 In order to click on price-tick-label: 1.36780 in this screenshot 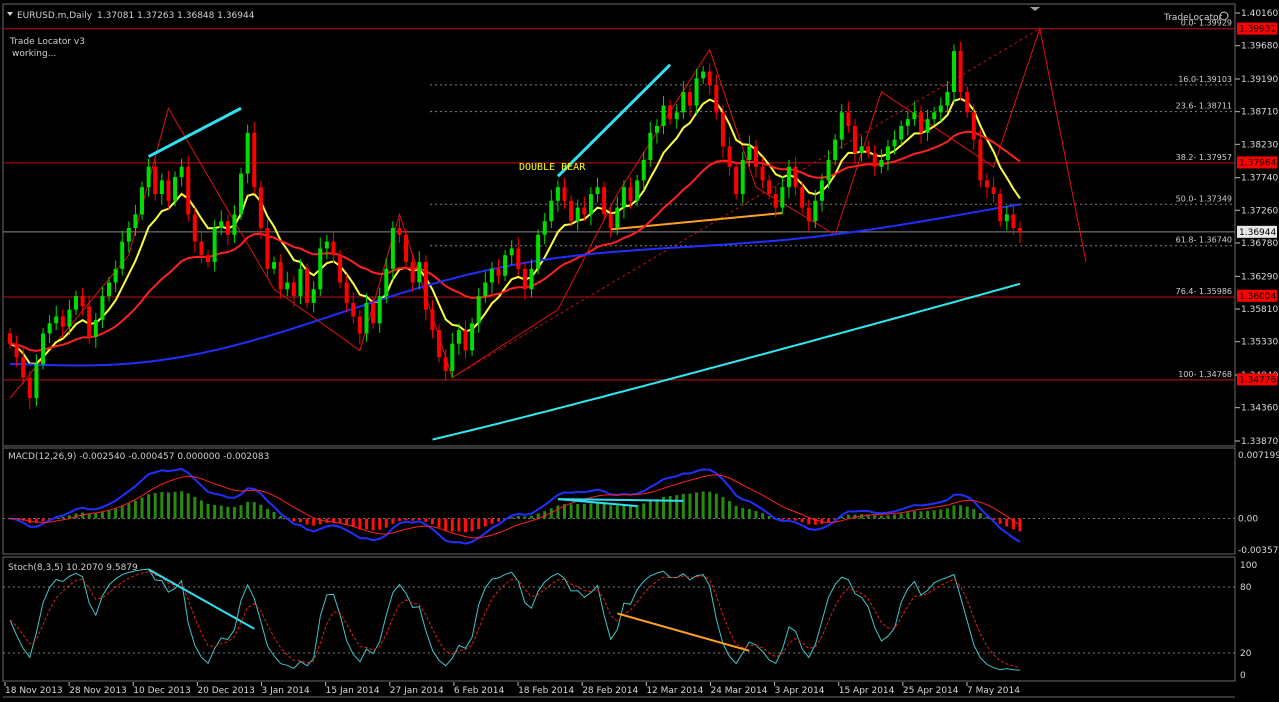, I will do `click(1259, 244)`.